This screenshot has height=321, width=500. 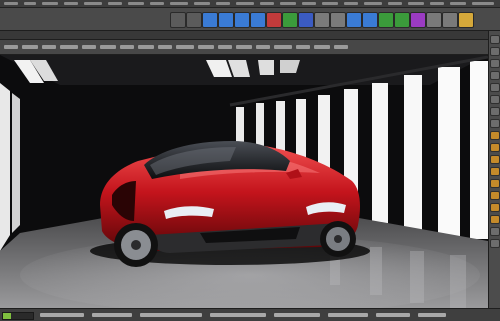 I want to click on render-progress-fill, so click(x=7, y=316).